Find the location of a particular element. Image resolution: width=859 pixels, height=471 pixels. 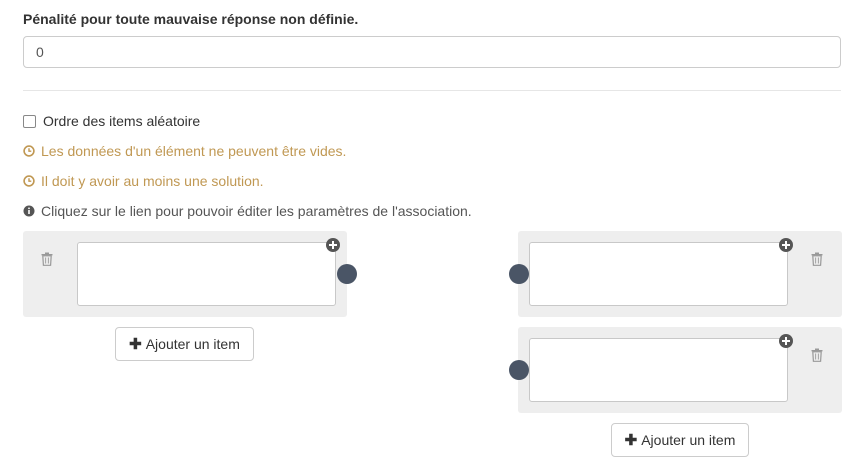

add-left-item-button: ✚ Ajouter un item is located at coordinates (184, 344).